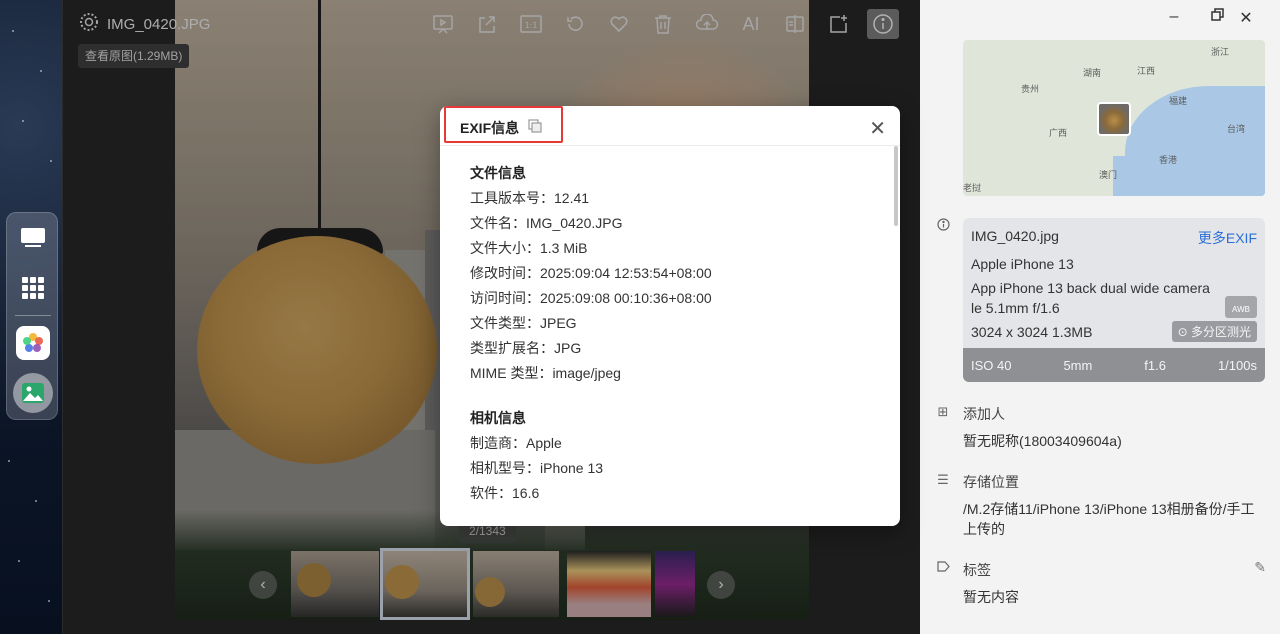 This screenshot has height=634, width=1280. Describe the element at coordinates (1220, 52) in the screenshot. I see `map-label: 浙江` at that location.